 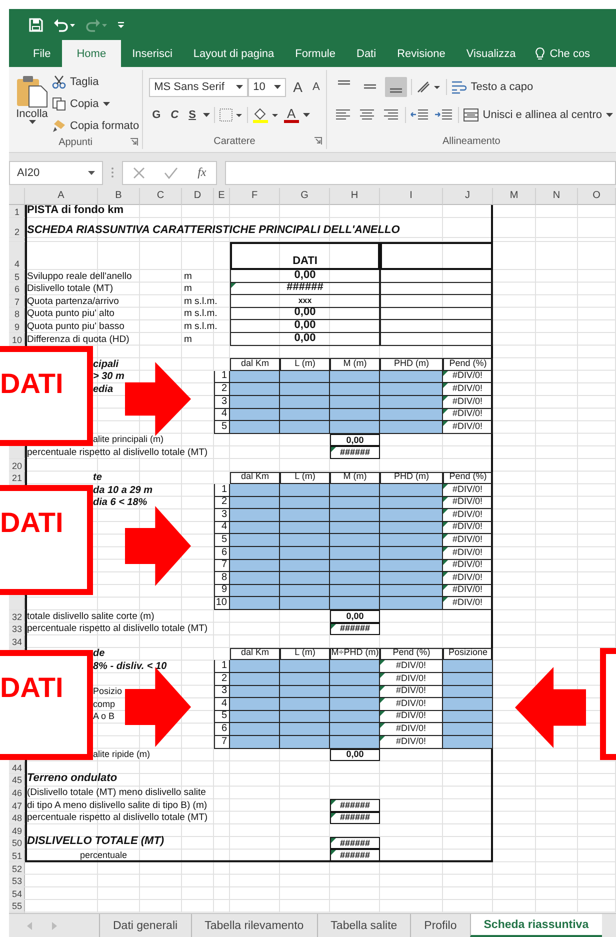 I want to click on row-header: 32, so click(x=17, y=616).